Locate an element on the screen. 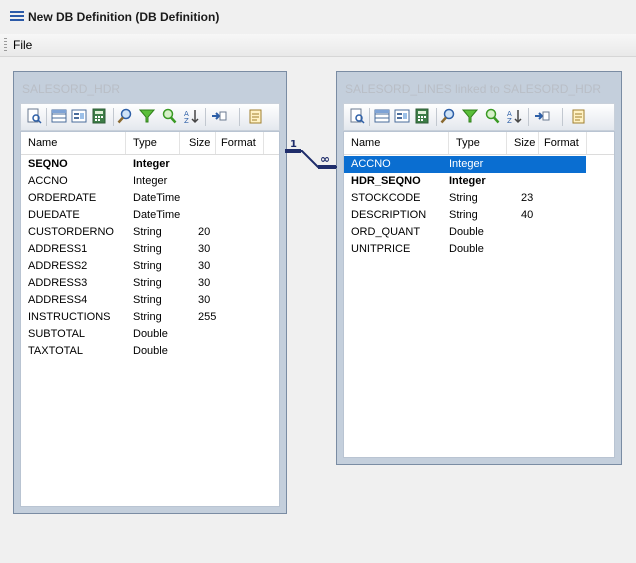 This screenshot has width=636, height=563. field-name: STOCKCODE is located at coordinates (386, 198).